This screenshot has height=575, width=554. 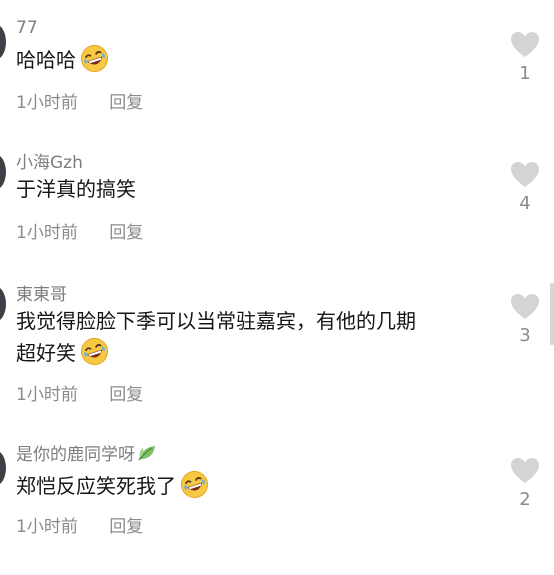 I want to click on like-control: 3, so click(x=525, y=319).